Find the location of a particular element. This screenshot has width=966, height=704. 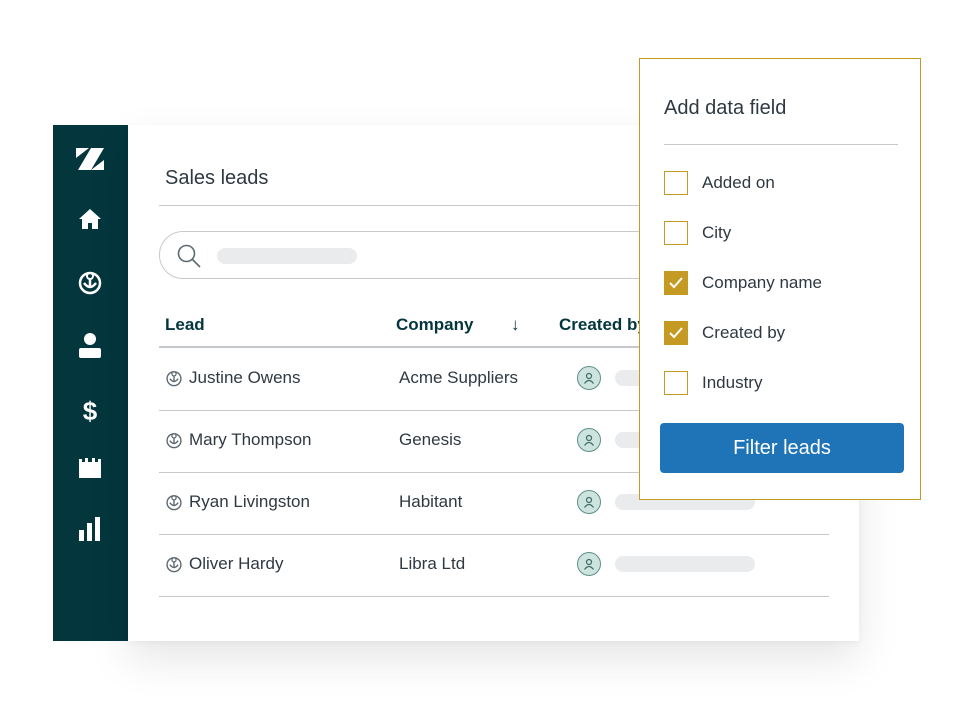

lead-cell: Ryan Livingston is located at coordinates (237, 502).